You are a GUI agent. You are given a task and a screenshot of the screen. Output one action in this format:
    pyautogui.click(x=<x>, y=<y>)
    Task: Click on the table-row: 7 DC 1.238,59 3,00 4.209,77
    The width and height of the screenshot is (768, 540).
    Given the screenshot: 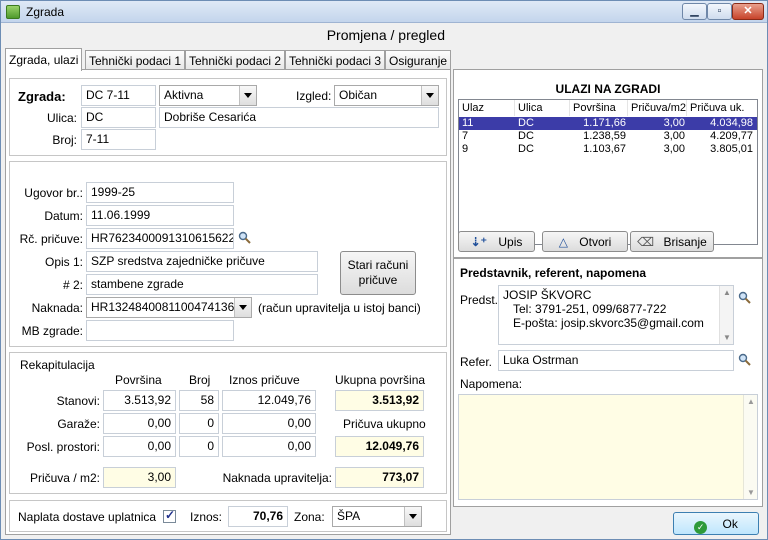 What is the action you would take?
    pyautogui.click(x=608, y=136)
    